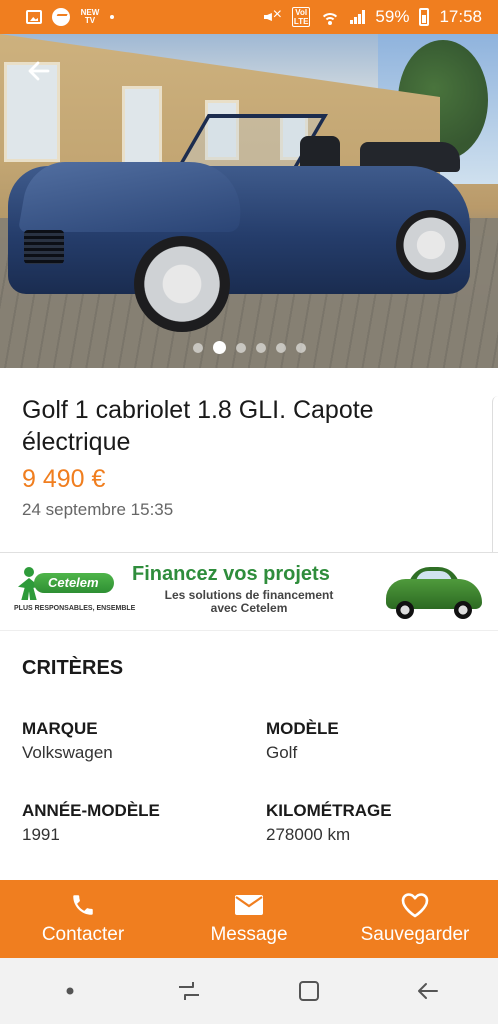 The image size is (498, 1024). I want to click on scrollbar, so click(495, 486).